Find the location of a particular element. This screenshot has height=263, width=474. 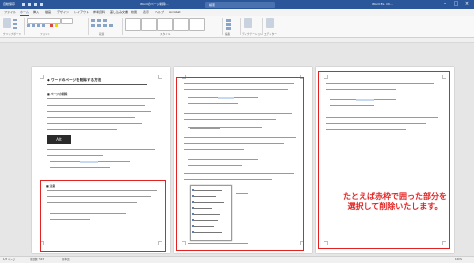

autosave-label: 自動保存 is located at coordinates (9, 4).